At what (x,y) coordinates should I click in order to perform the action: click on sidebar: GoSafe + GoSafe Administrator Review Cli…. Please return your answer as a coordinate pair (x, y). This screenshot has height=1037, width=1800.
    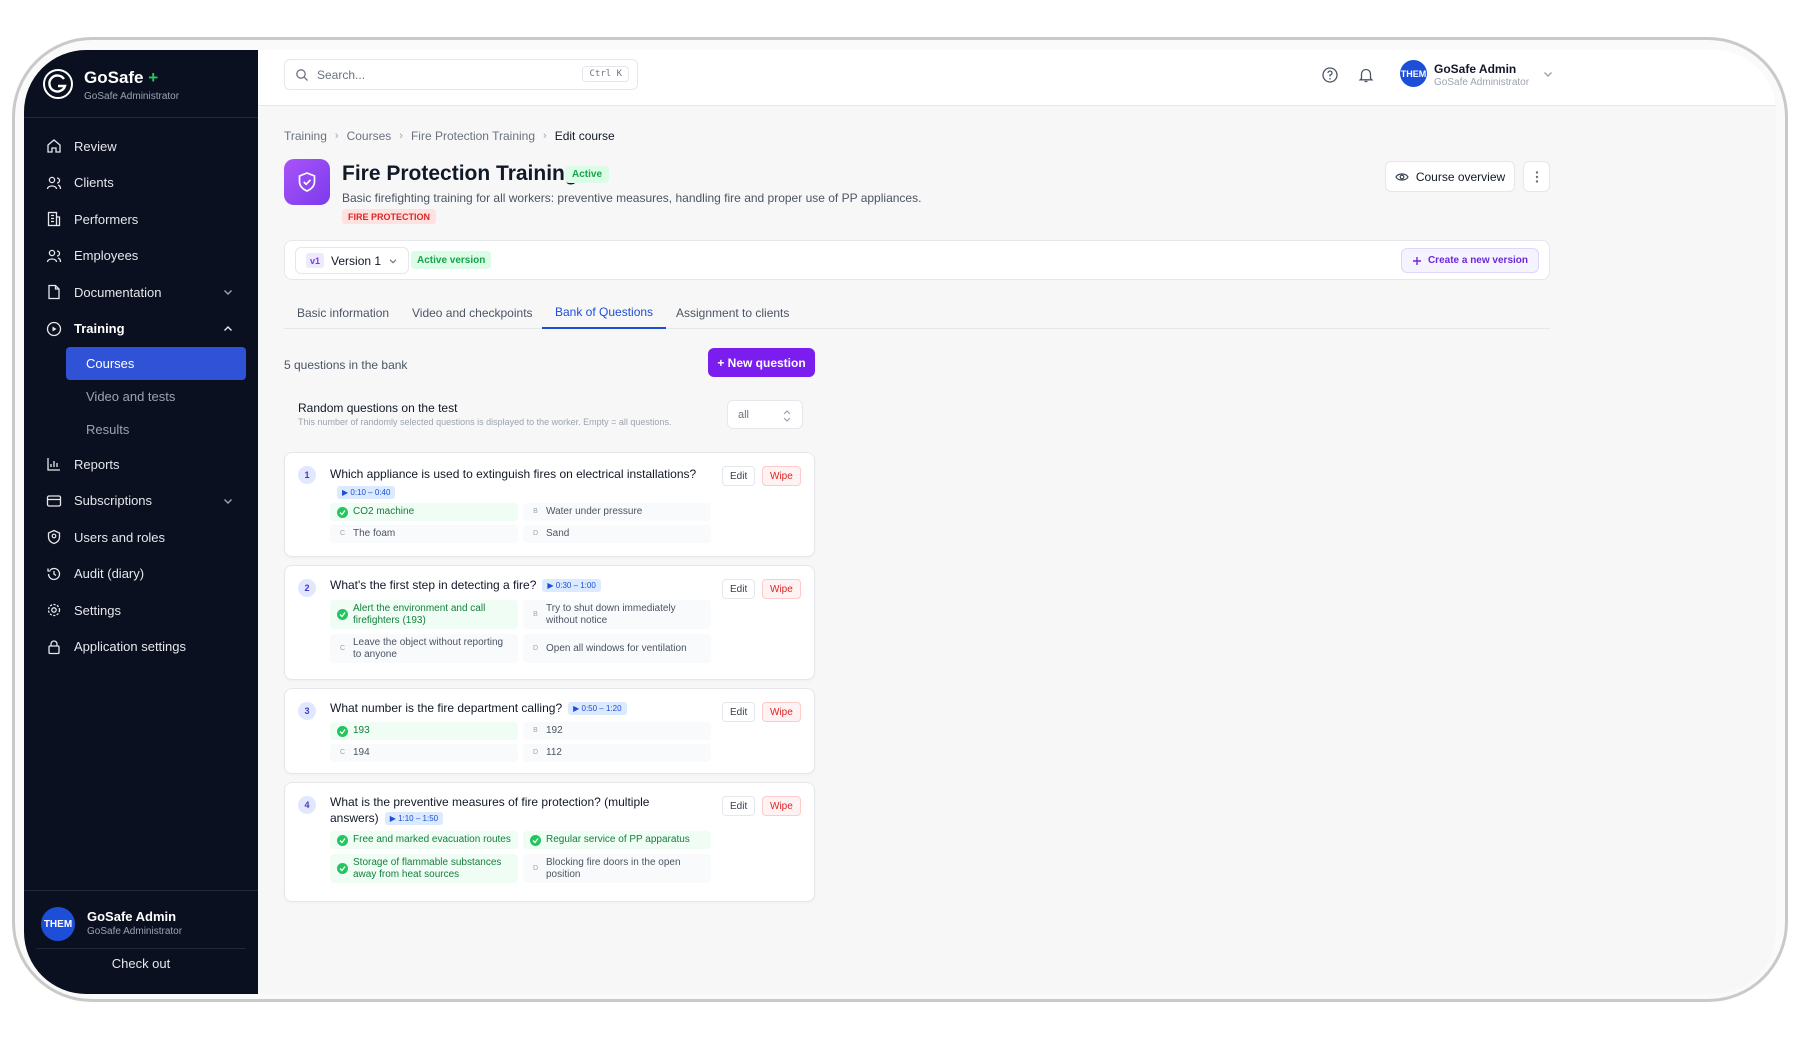
    Looking at the image, I should click on (141, 522).